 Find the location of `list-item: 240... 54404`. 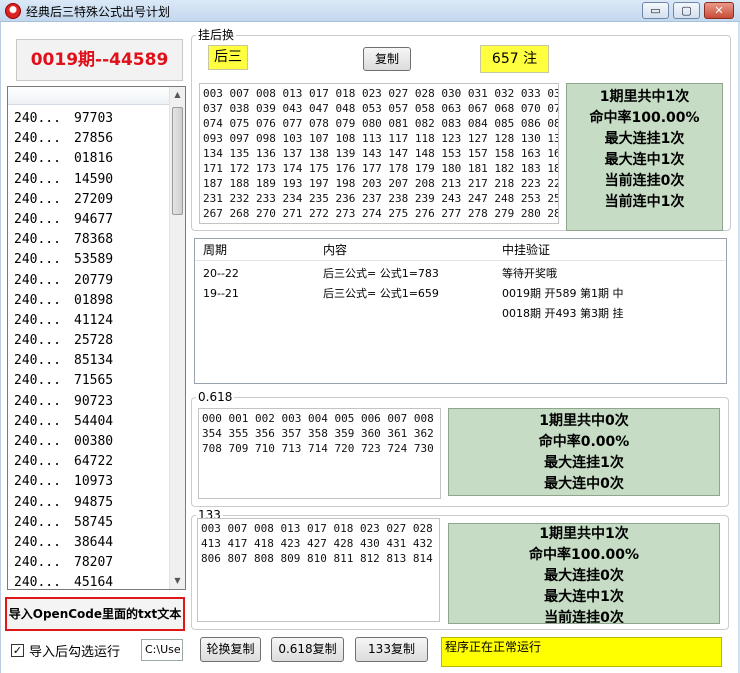

list-item: 240... 54404 is located at coordinates (88, 422).